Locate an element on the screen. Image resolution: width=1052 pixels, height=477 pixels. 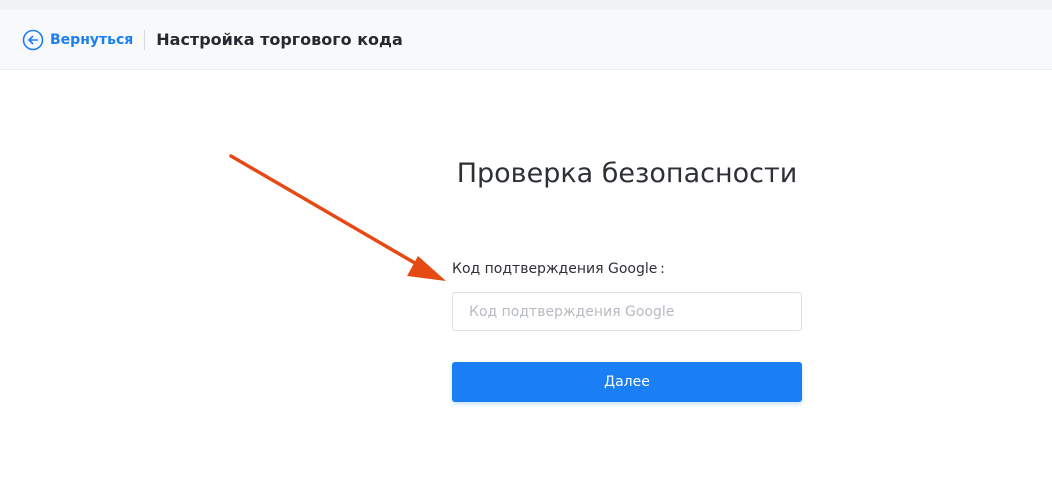
arrow-annotation is located at coordinates (337, 217).